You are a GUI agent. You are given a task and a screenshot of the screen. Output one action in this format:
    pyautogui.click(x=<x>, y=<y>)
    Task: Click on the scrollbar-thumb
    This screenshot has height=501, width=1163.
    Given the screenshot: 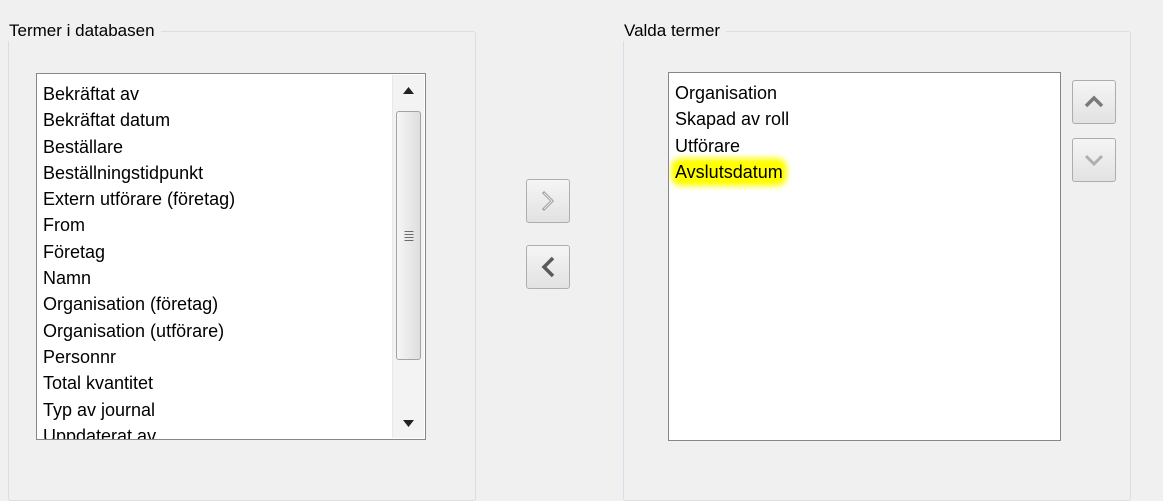 What is the action you would take?
    pyautogui.click(x=408, y=235)
    